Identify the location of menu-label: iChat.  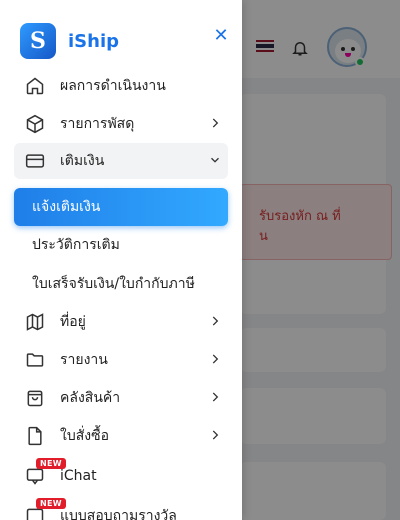
(78, 476).